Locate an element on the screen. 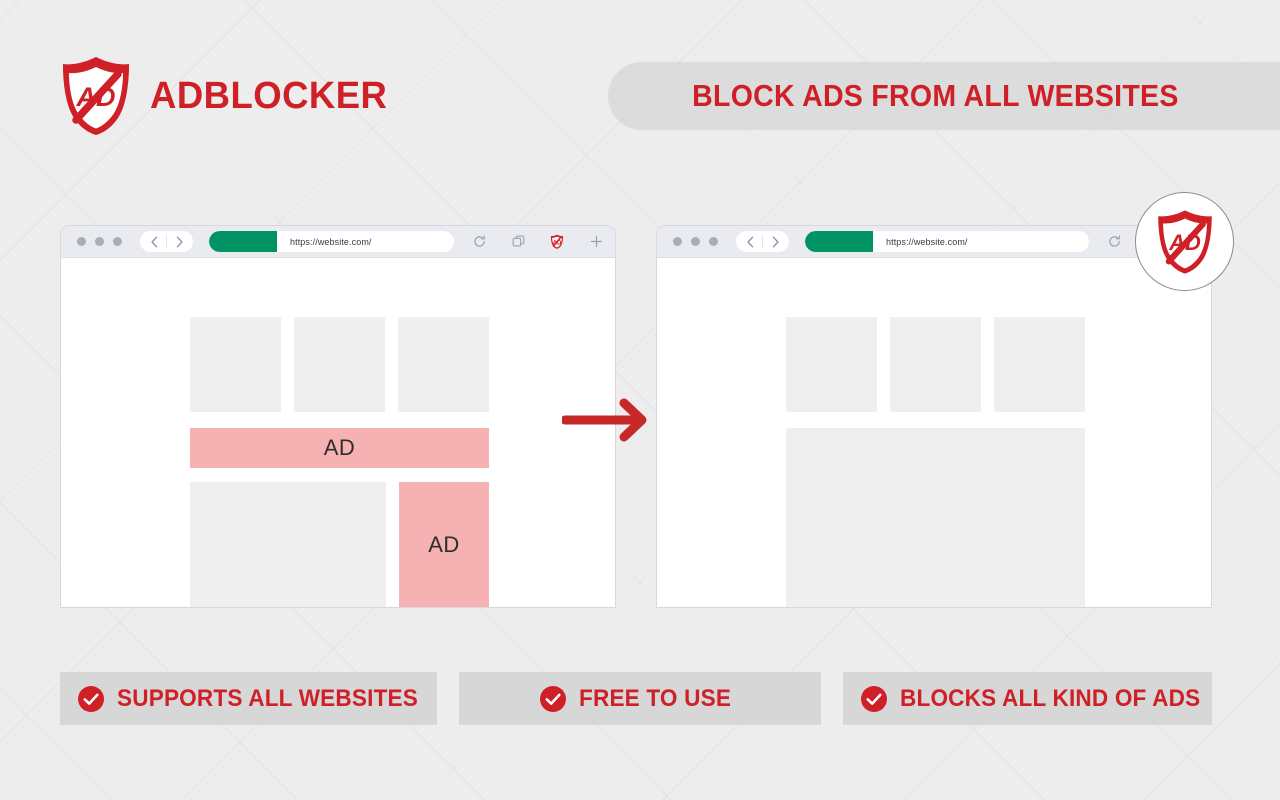 The height and width of the screenshot is (800, 1280). adblocker-badge: AD is located at coordinates (1184, 241).